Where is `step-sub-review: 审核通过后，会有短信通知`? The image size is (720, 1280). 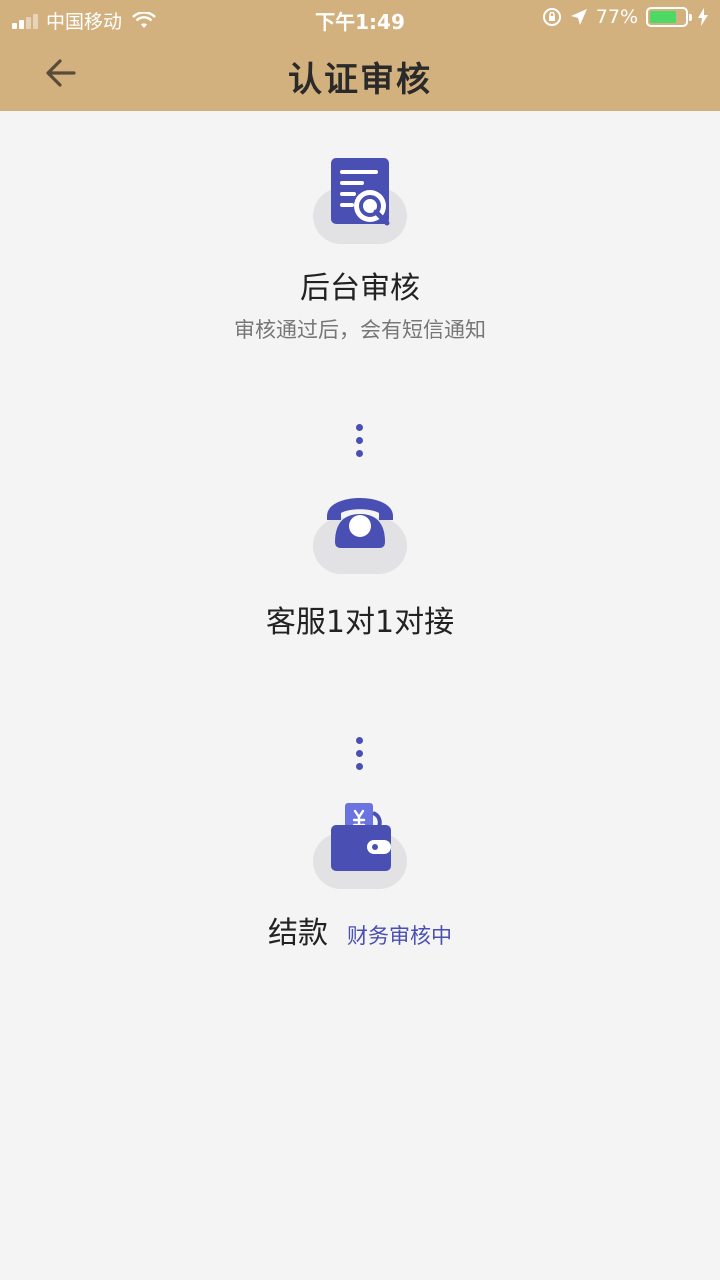 step-sub-review: 审核通过后，会有短信通知 is located at coordinates (360, 330).